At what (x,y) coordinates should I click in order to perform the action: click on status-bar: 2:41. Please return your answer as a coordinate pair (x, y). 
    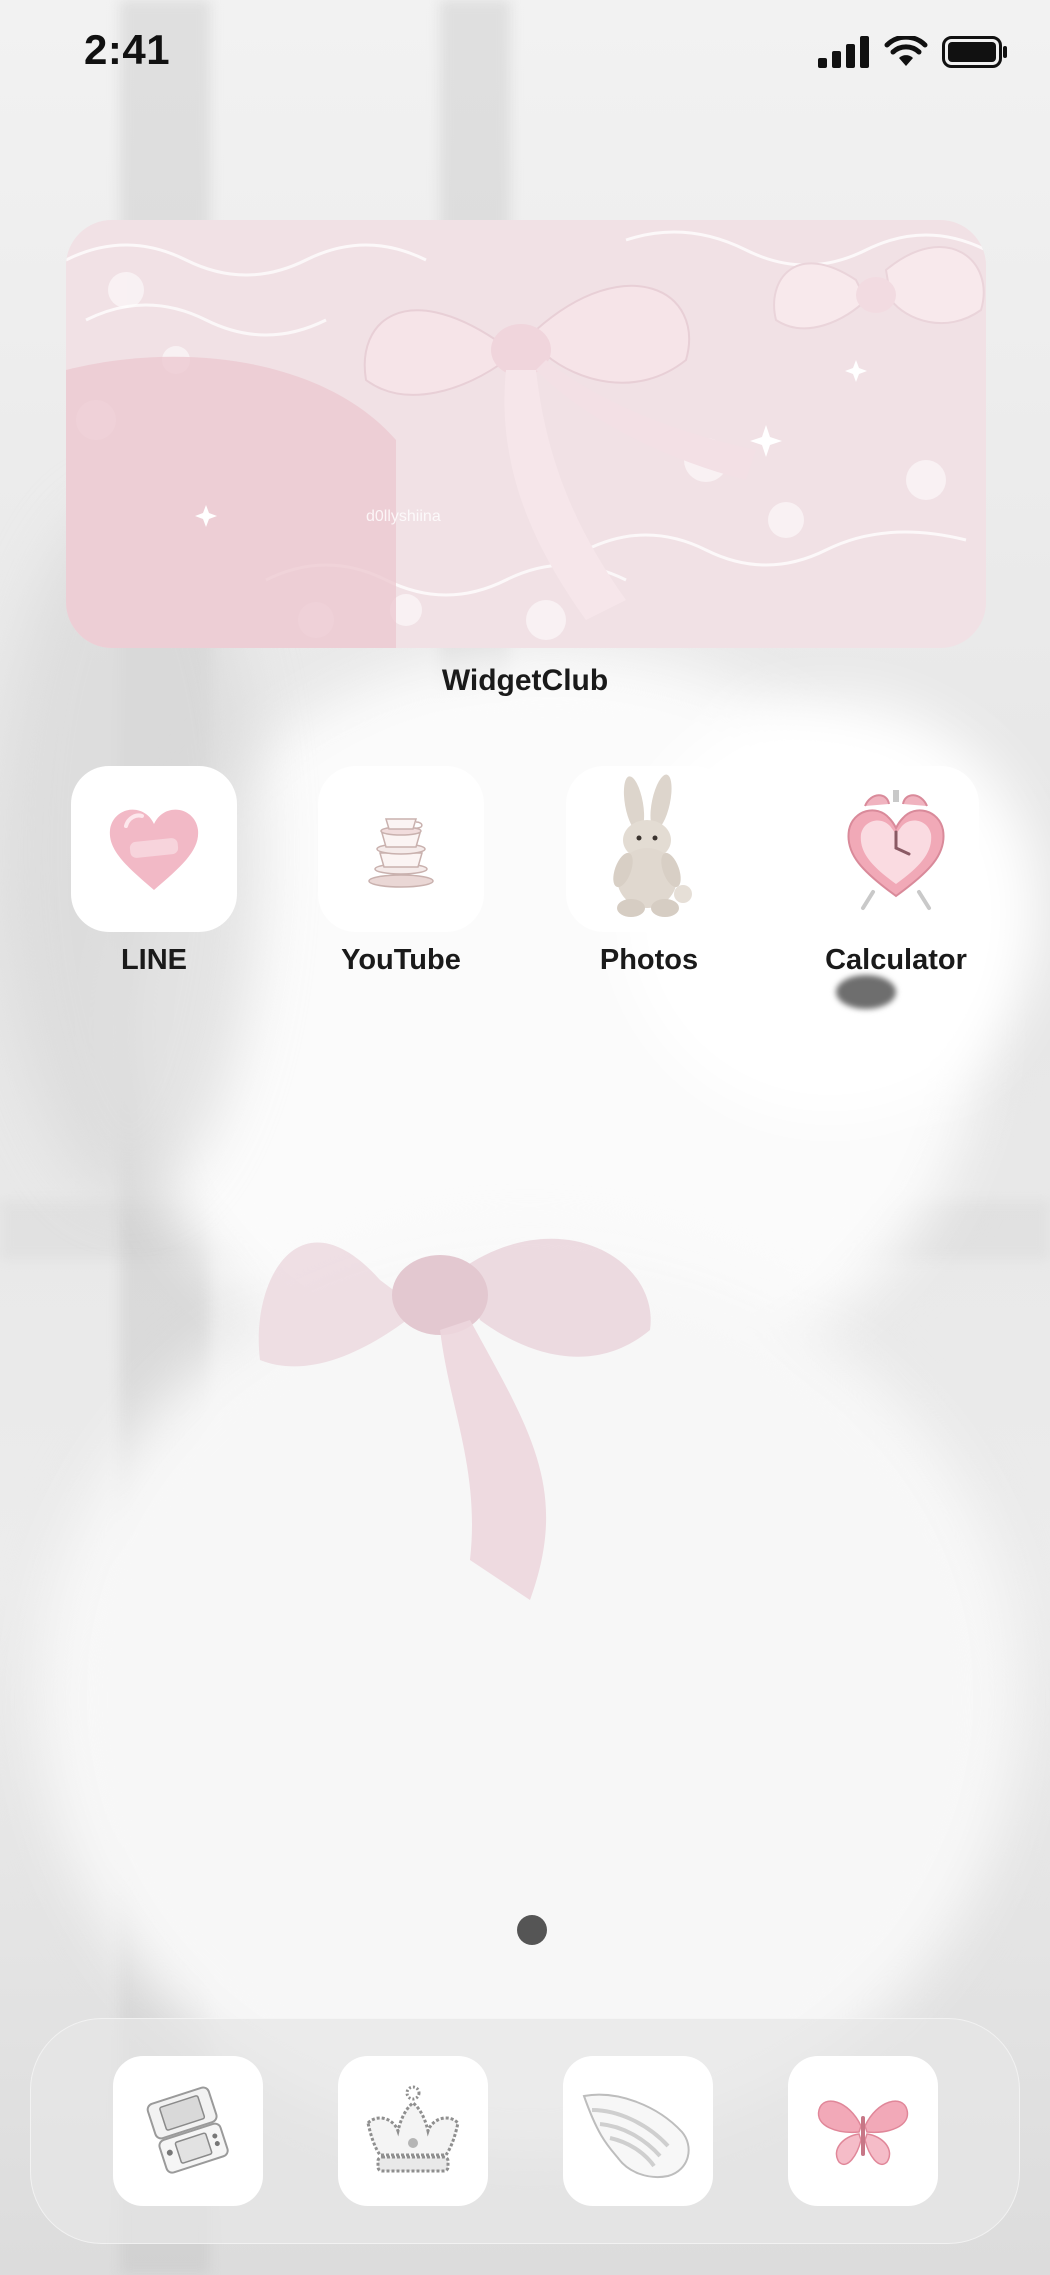
    Looking at the image, I should click on (525, 55).